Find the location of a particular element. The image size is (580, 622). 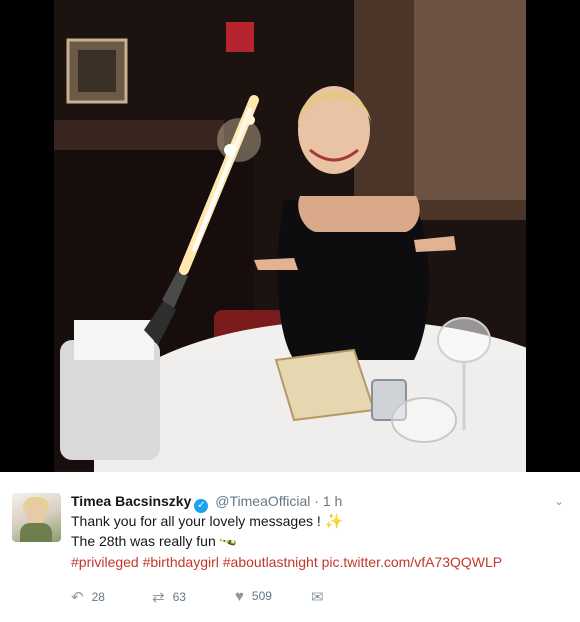

tweet-text-1: Thank you for all your lovely messages ! is located at coordinates (196, 521).